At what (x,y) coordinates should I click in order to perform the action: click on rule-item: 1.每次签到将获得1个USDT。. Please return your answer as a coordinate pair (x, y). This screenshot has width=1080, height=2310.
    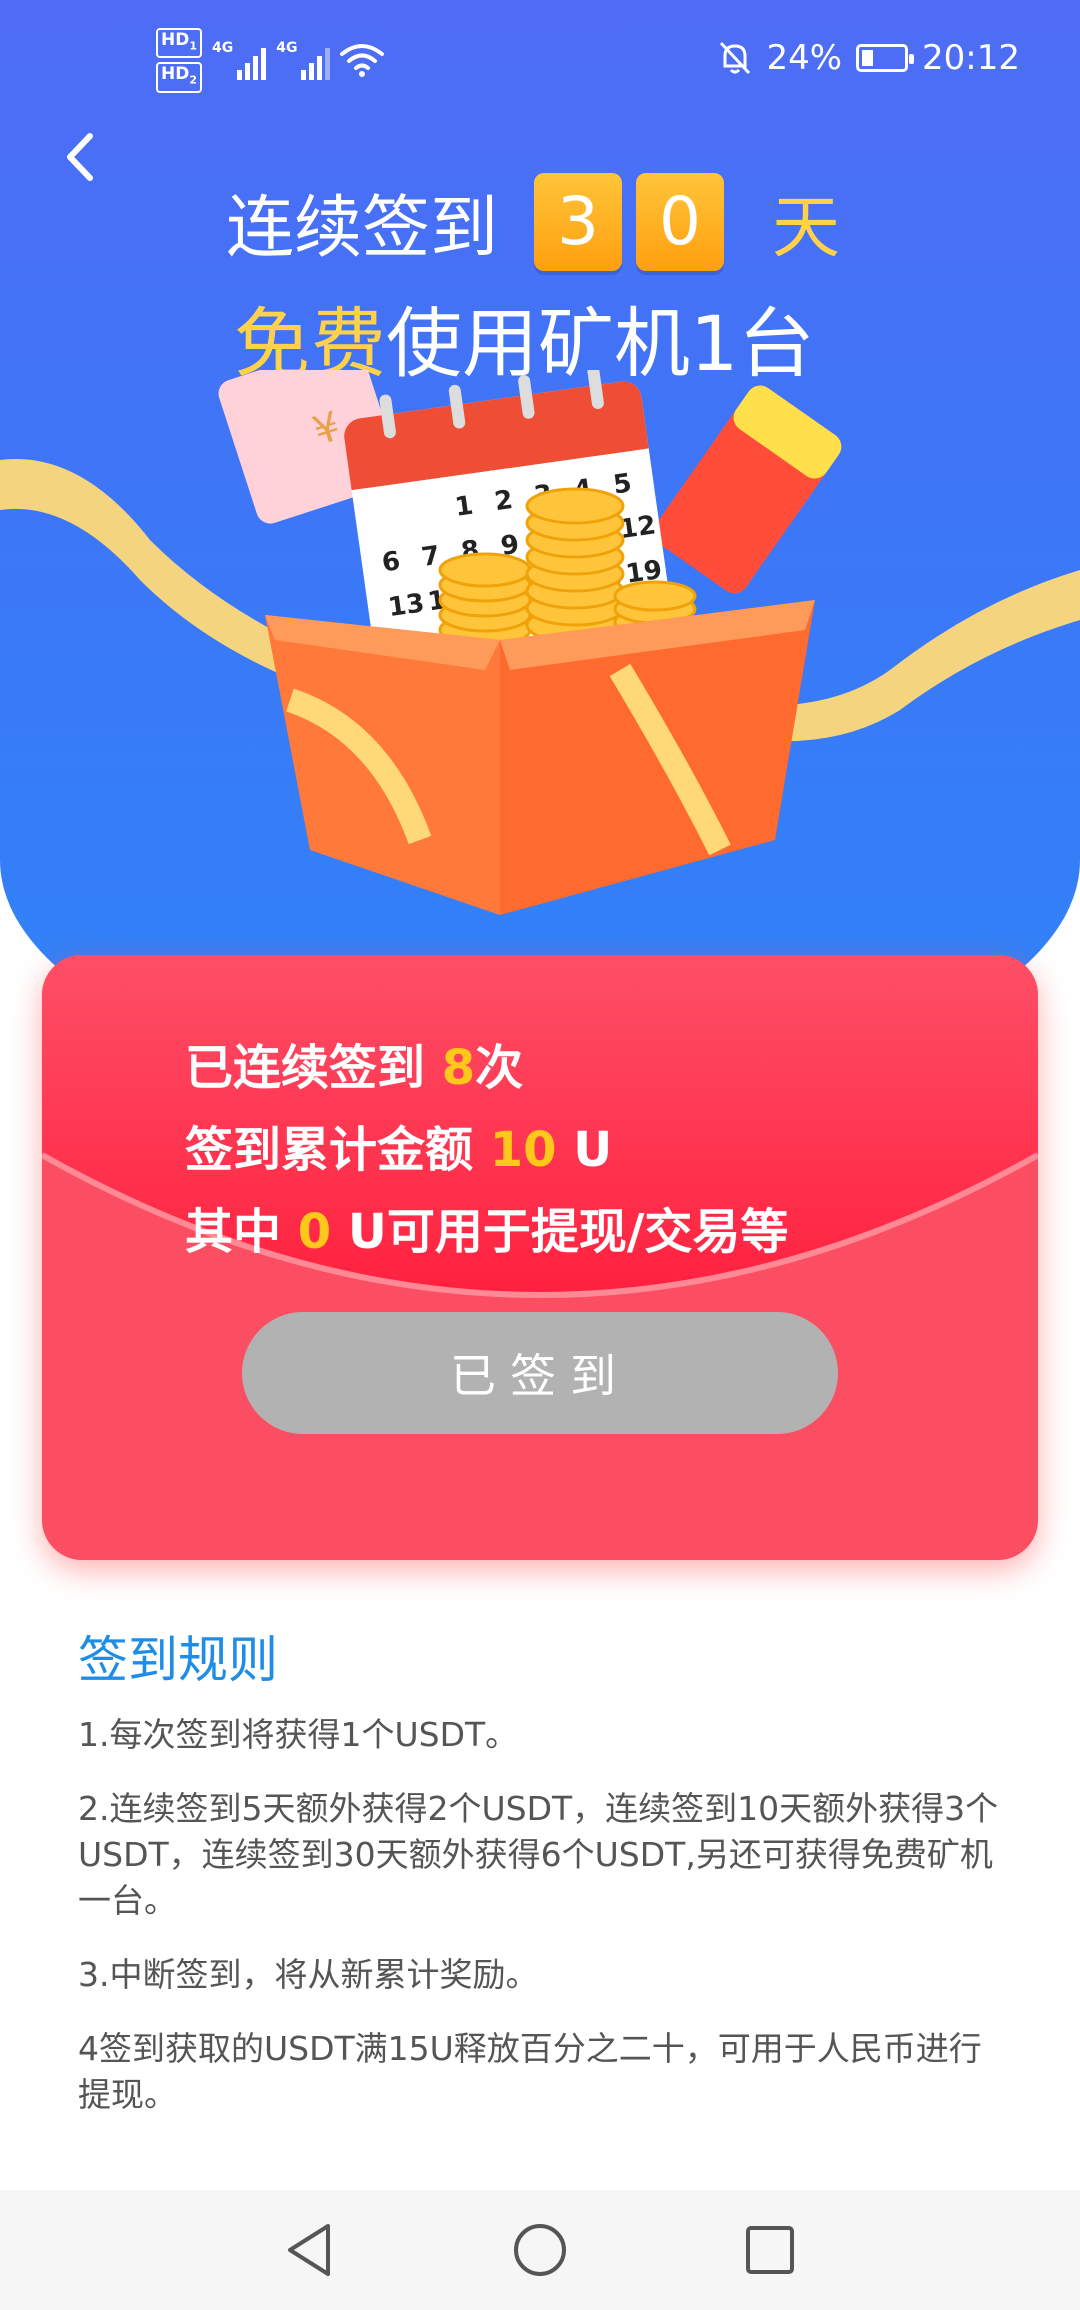
    Looking at the image, I should click on (298, 1734).